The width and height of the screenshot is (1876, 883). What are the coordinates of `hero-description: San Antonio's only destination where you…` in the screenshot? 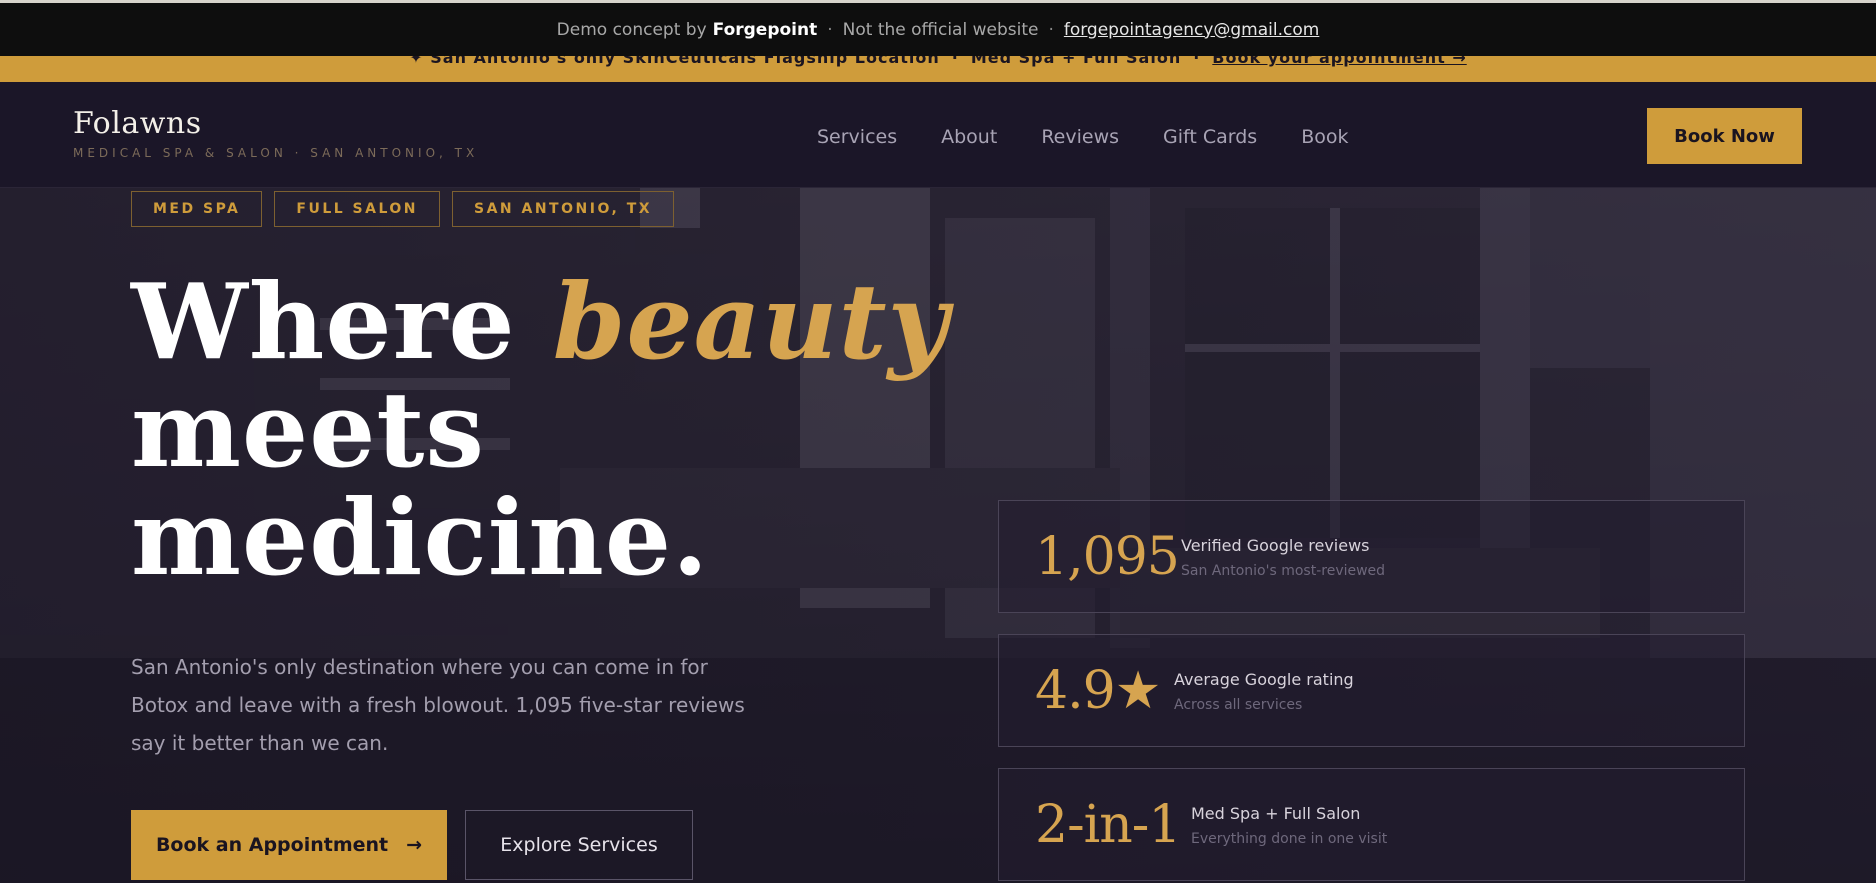 It's located at (438, 705).